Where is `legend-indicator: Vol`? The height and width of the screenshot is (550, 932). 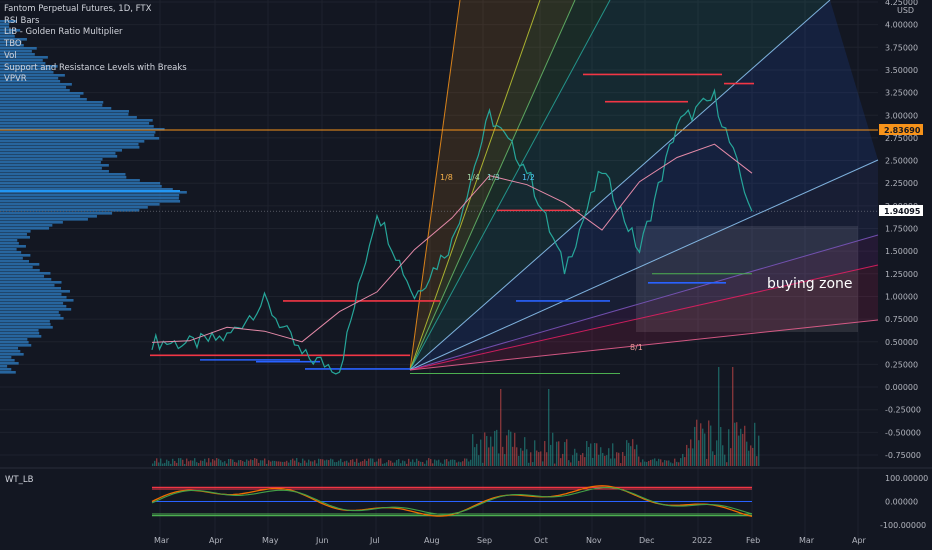
legend-indicator: Vol is located at coordinates (95, 57).